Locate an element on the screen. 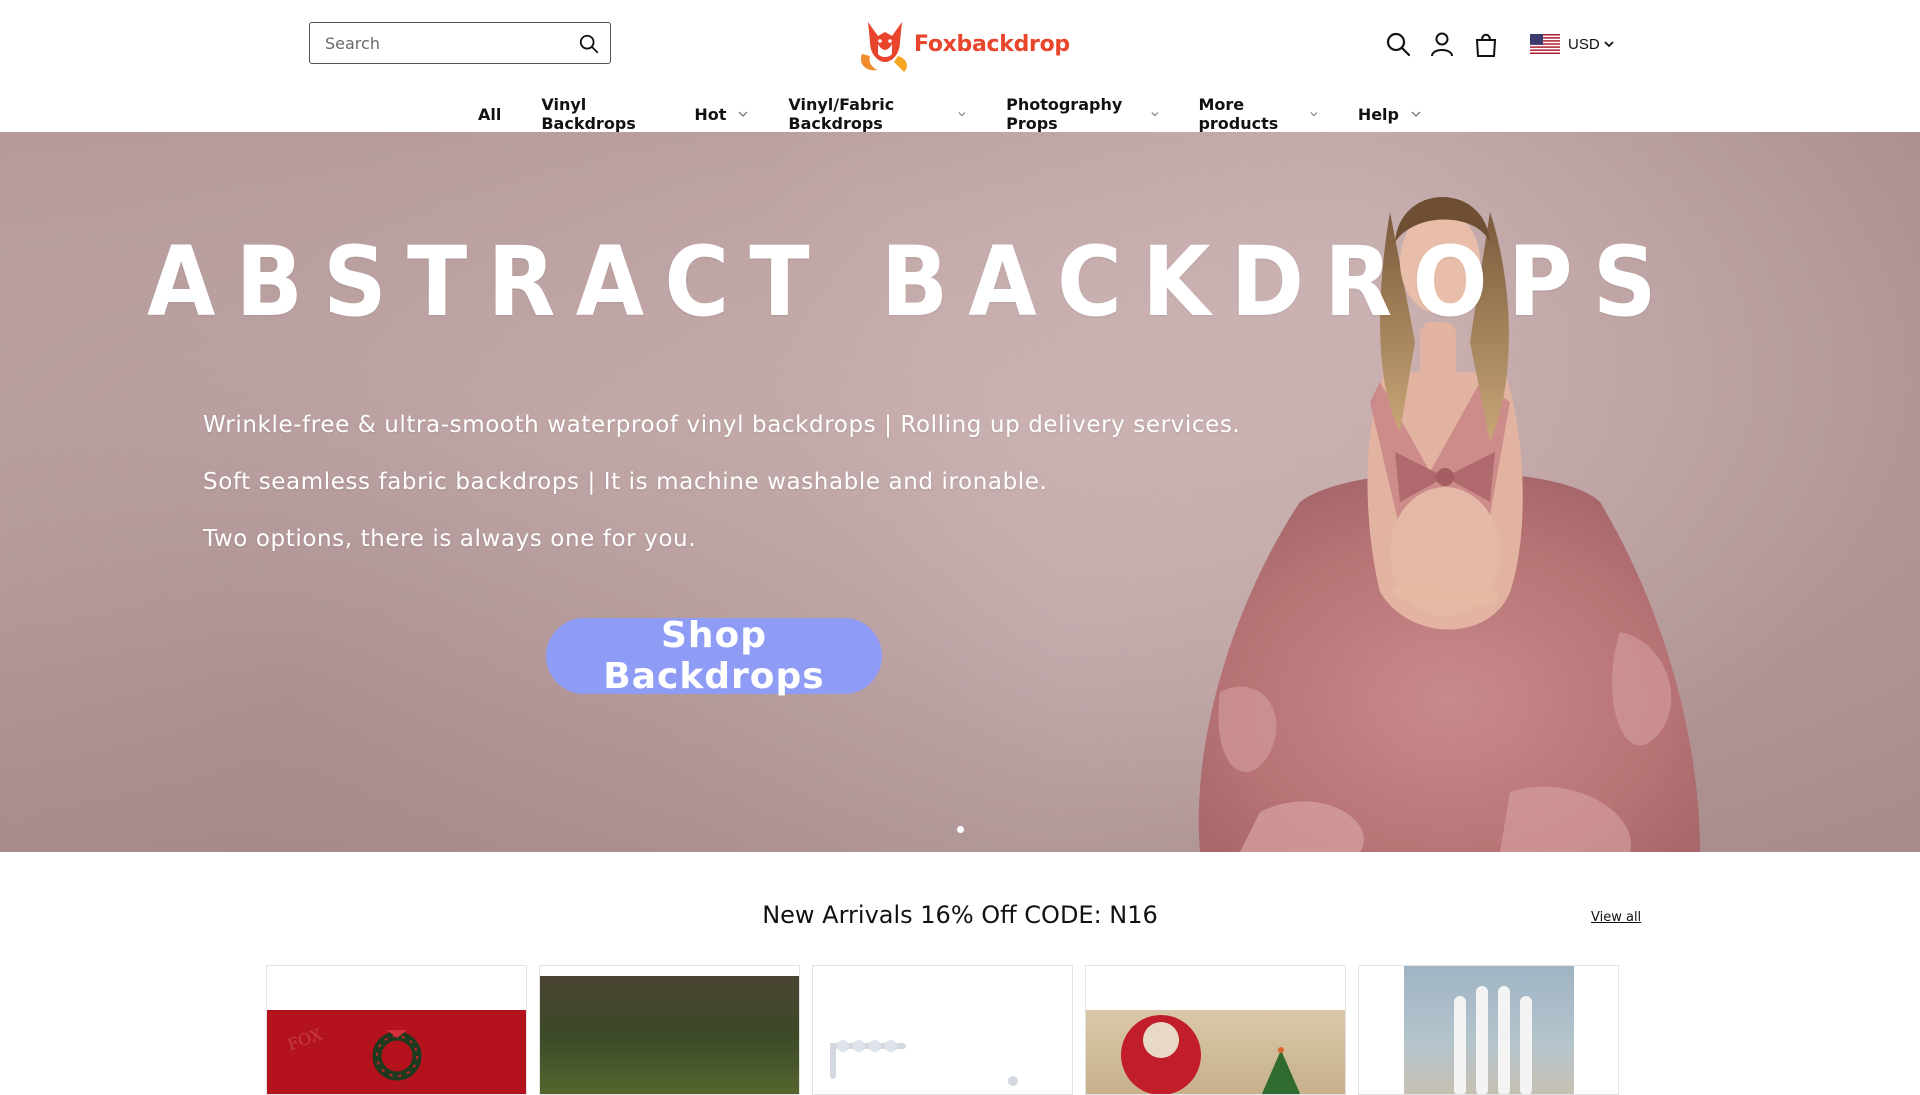 The width and height of the screenshot is (1920, 1095). cart-icon is located at coordinates (1486, 44).